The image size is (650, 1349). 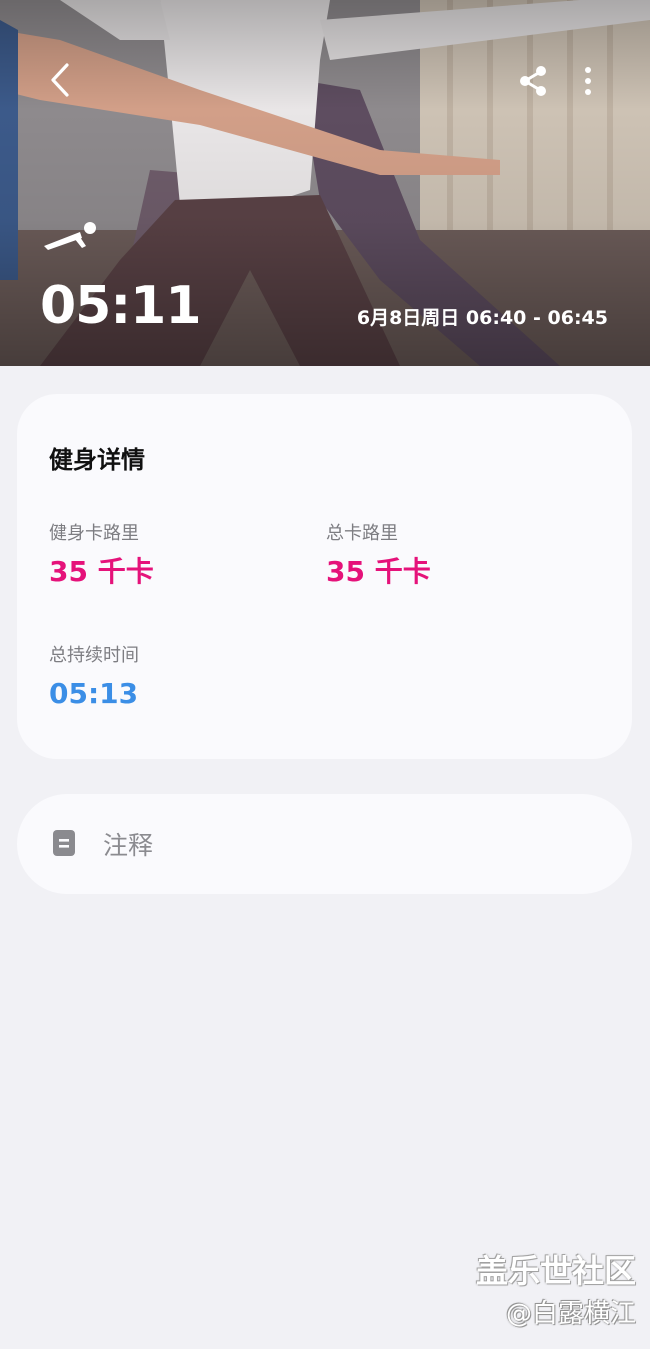 I want to click on metric-total-duration: 总持续时间 05:13, so click(x=94, y=679).